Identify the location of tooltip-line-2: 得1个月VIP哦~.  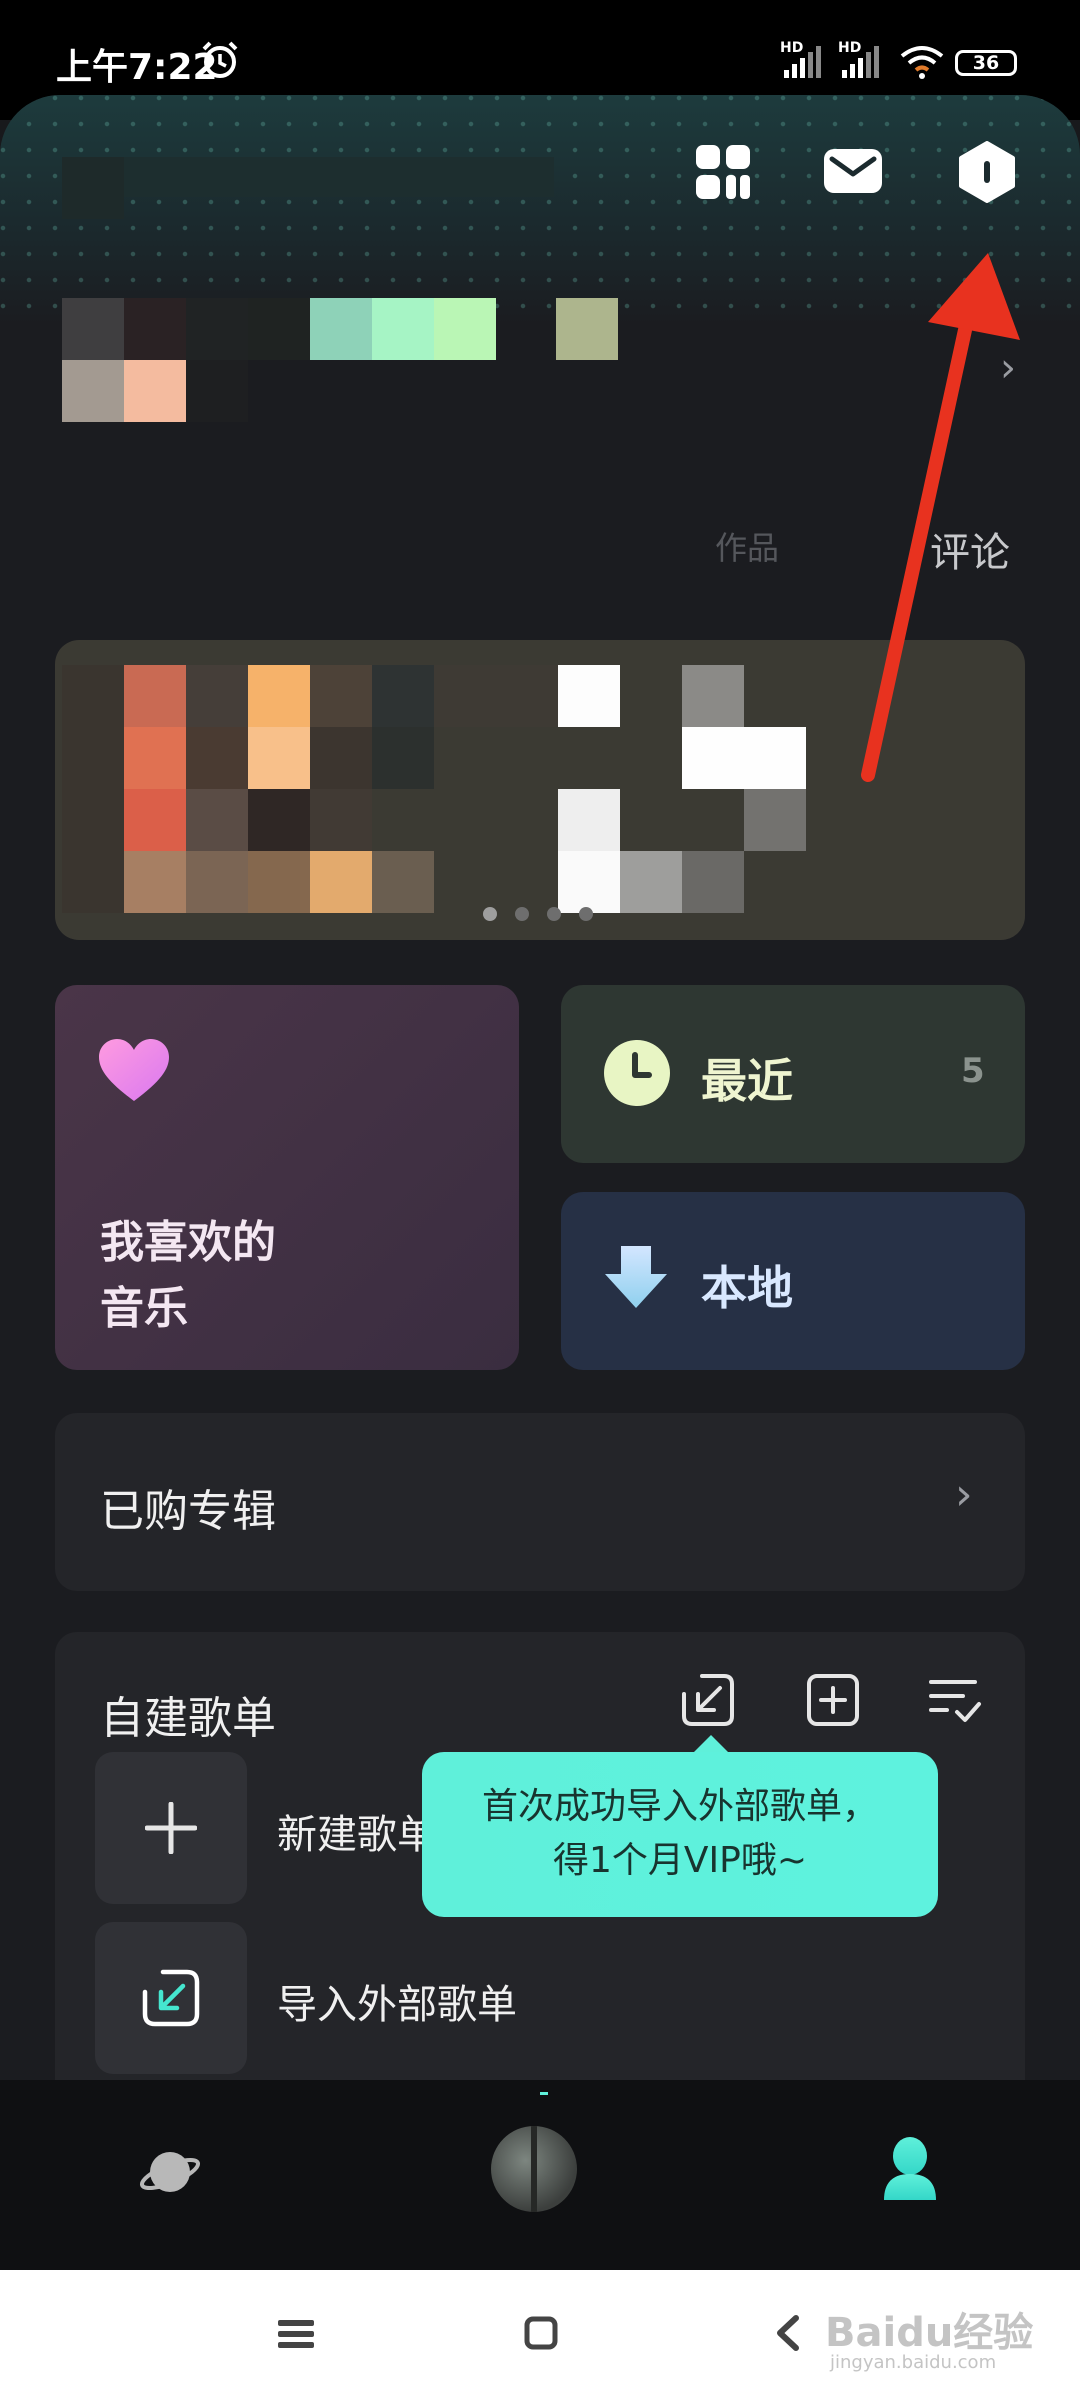
(680, 1860).